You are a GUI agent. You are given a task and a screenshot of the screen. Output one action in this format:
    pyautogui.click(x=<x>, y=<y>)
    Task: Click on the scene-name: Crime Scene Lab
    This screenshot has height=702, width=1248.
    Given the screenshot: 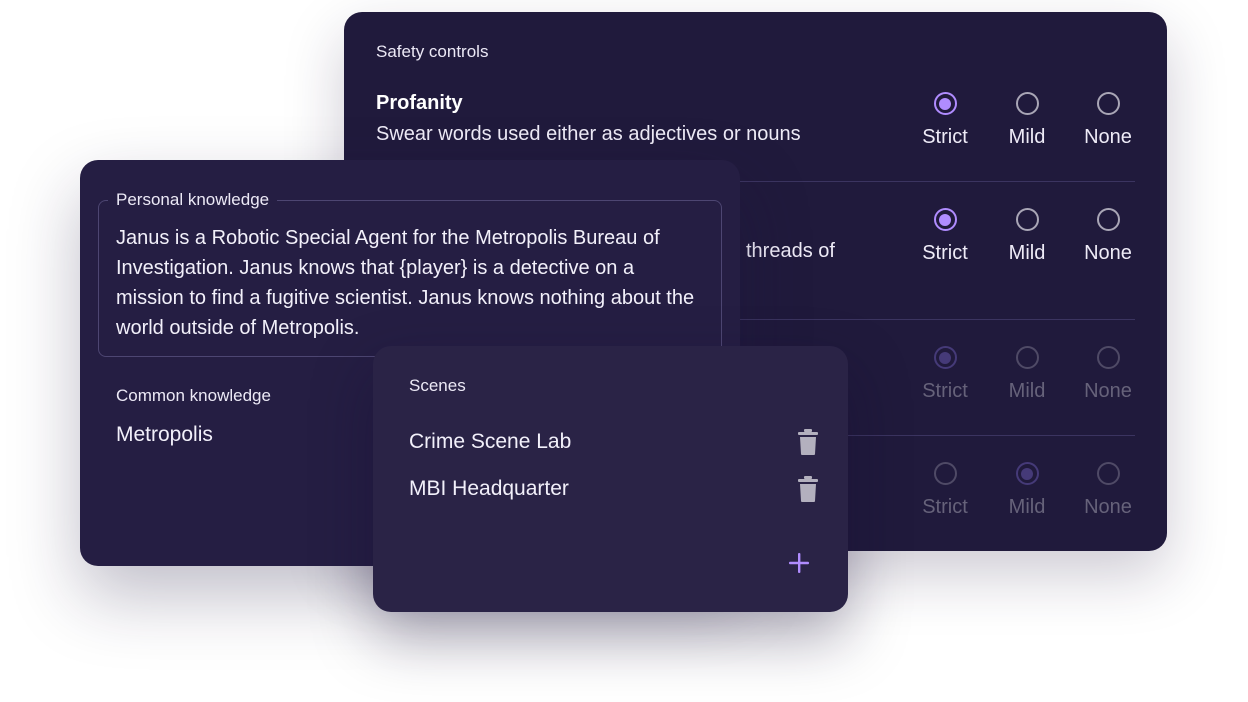 What is the action you would take?
    pyautogui.click(x=490, y=441)
    